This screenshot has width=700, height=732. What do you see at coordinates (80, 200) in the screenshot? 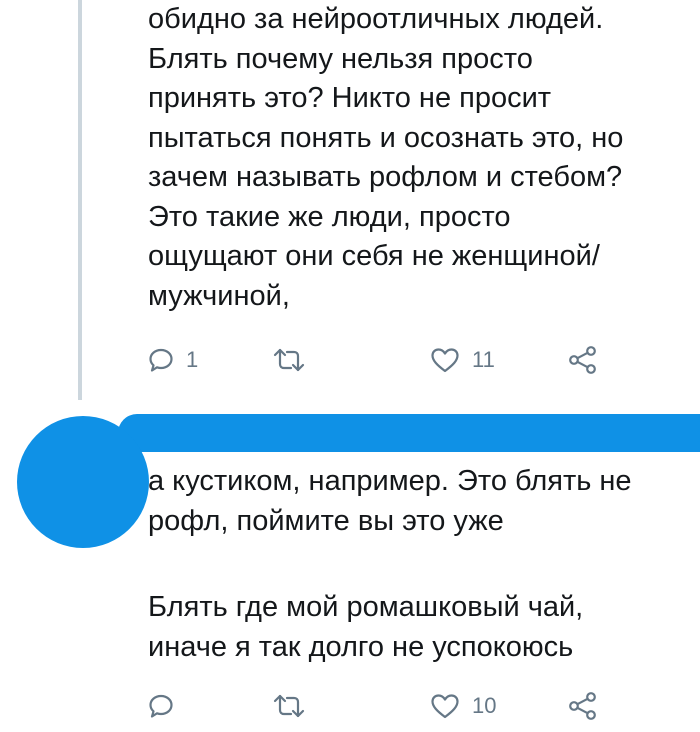
I see `thread-connector-line` at bounding box center [80, 200].